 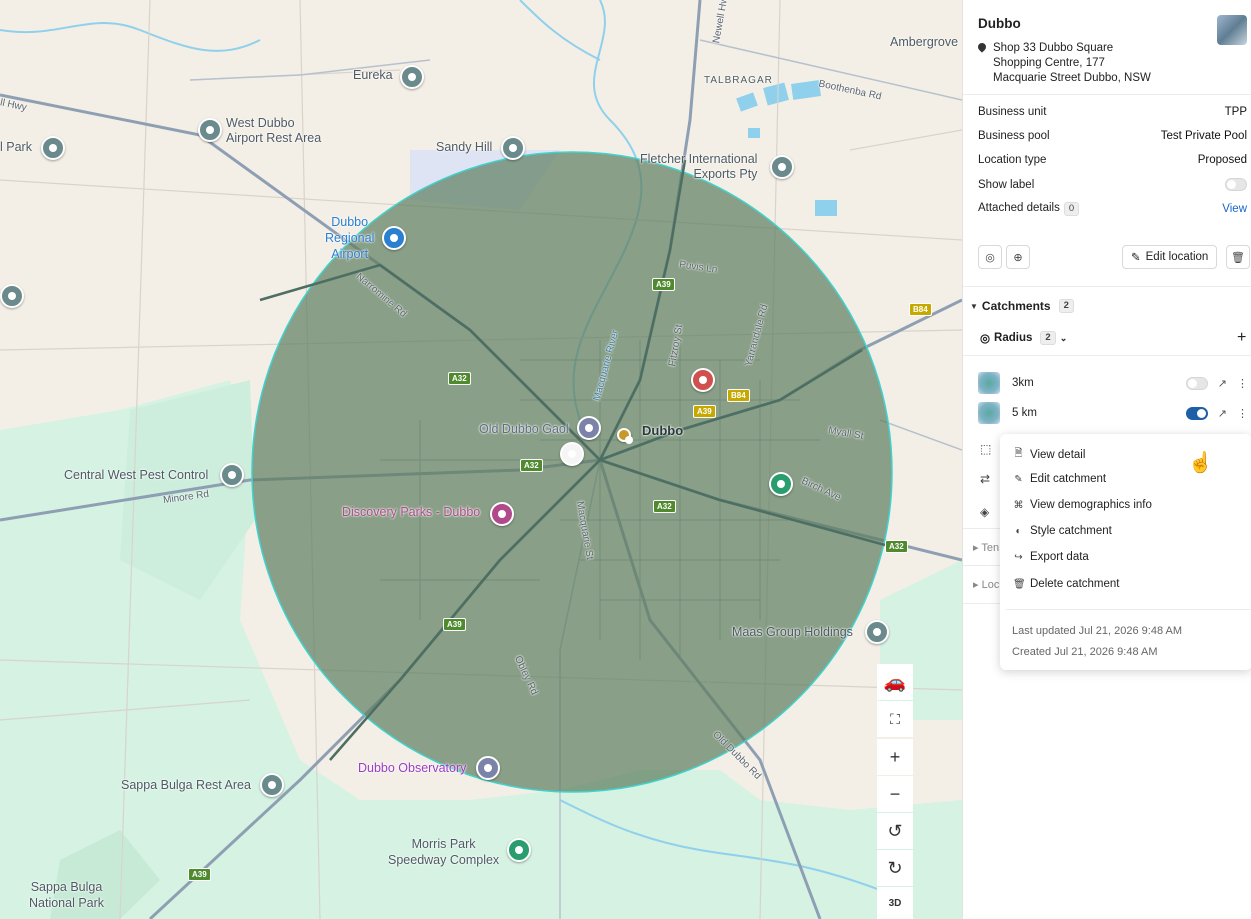 I want to click on car-icon: 🚗, so click(x=895, y=682).